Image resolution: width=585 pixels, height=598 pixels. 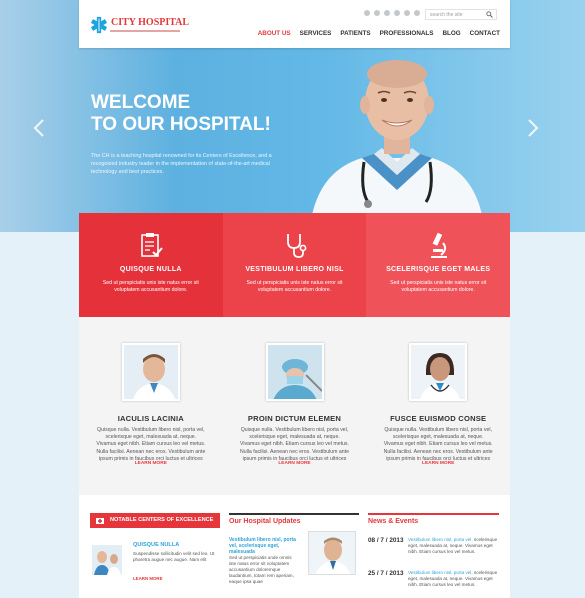 What do you see at coordinates (294, 269) in the screenshot?
I see `feature-title: VESTIBULUM LIBERO NISL` at bounding box center [294, 269].